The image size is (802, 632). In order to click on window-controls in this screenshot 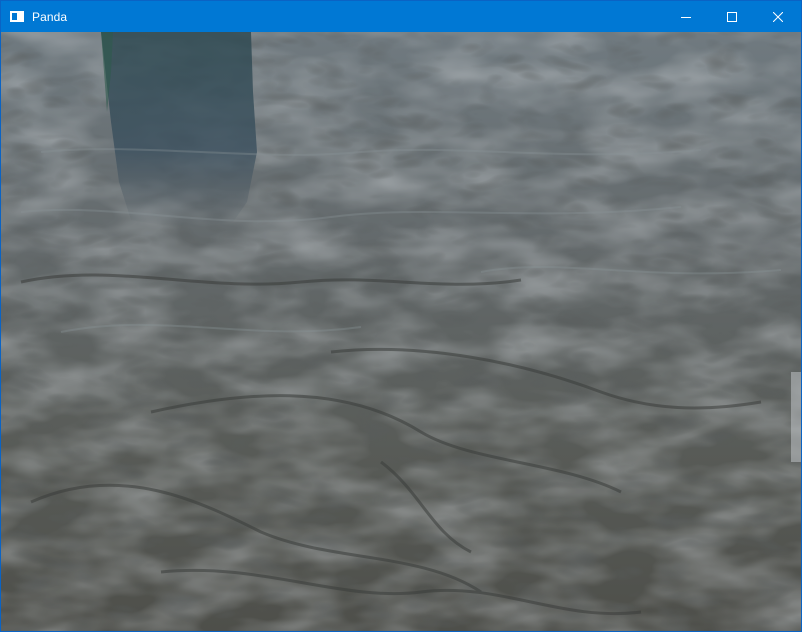, I will do `click(732, 16)`.